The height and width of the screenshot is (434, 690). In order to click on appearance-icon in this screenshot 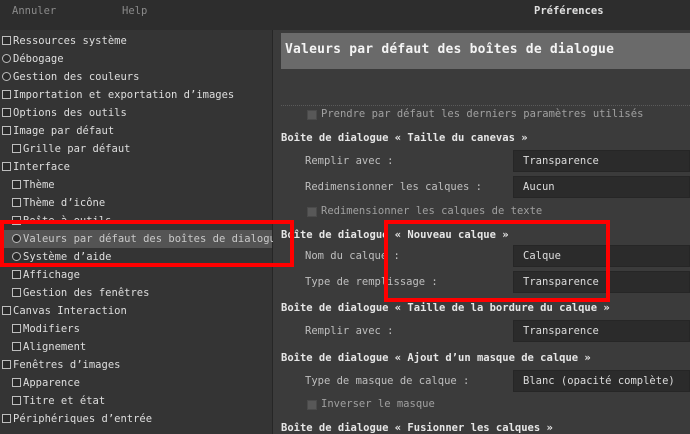, I will do `click(16, 382)`.